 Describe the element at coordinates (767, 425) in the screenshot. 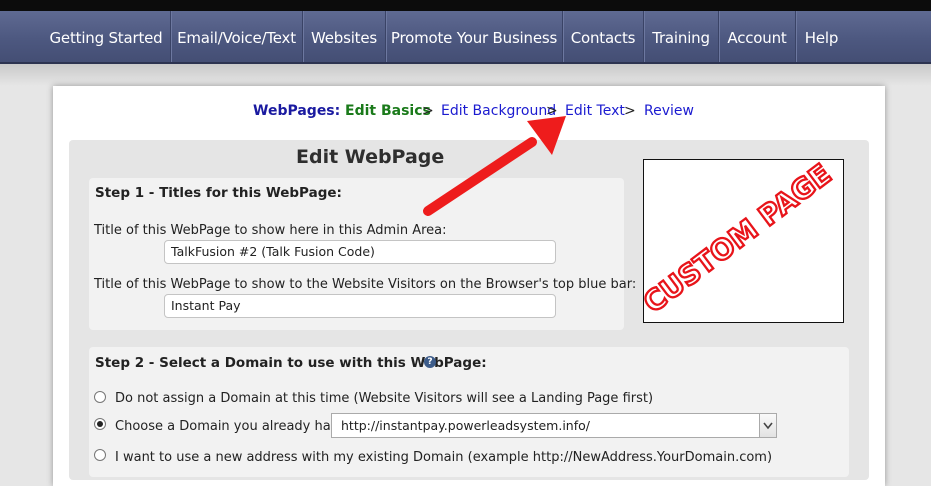

I see `chevron-down-icon` at that location.